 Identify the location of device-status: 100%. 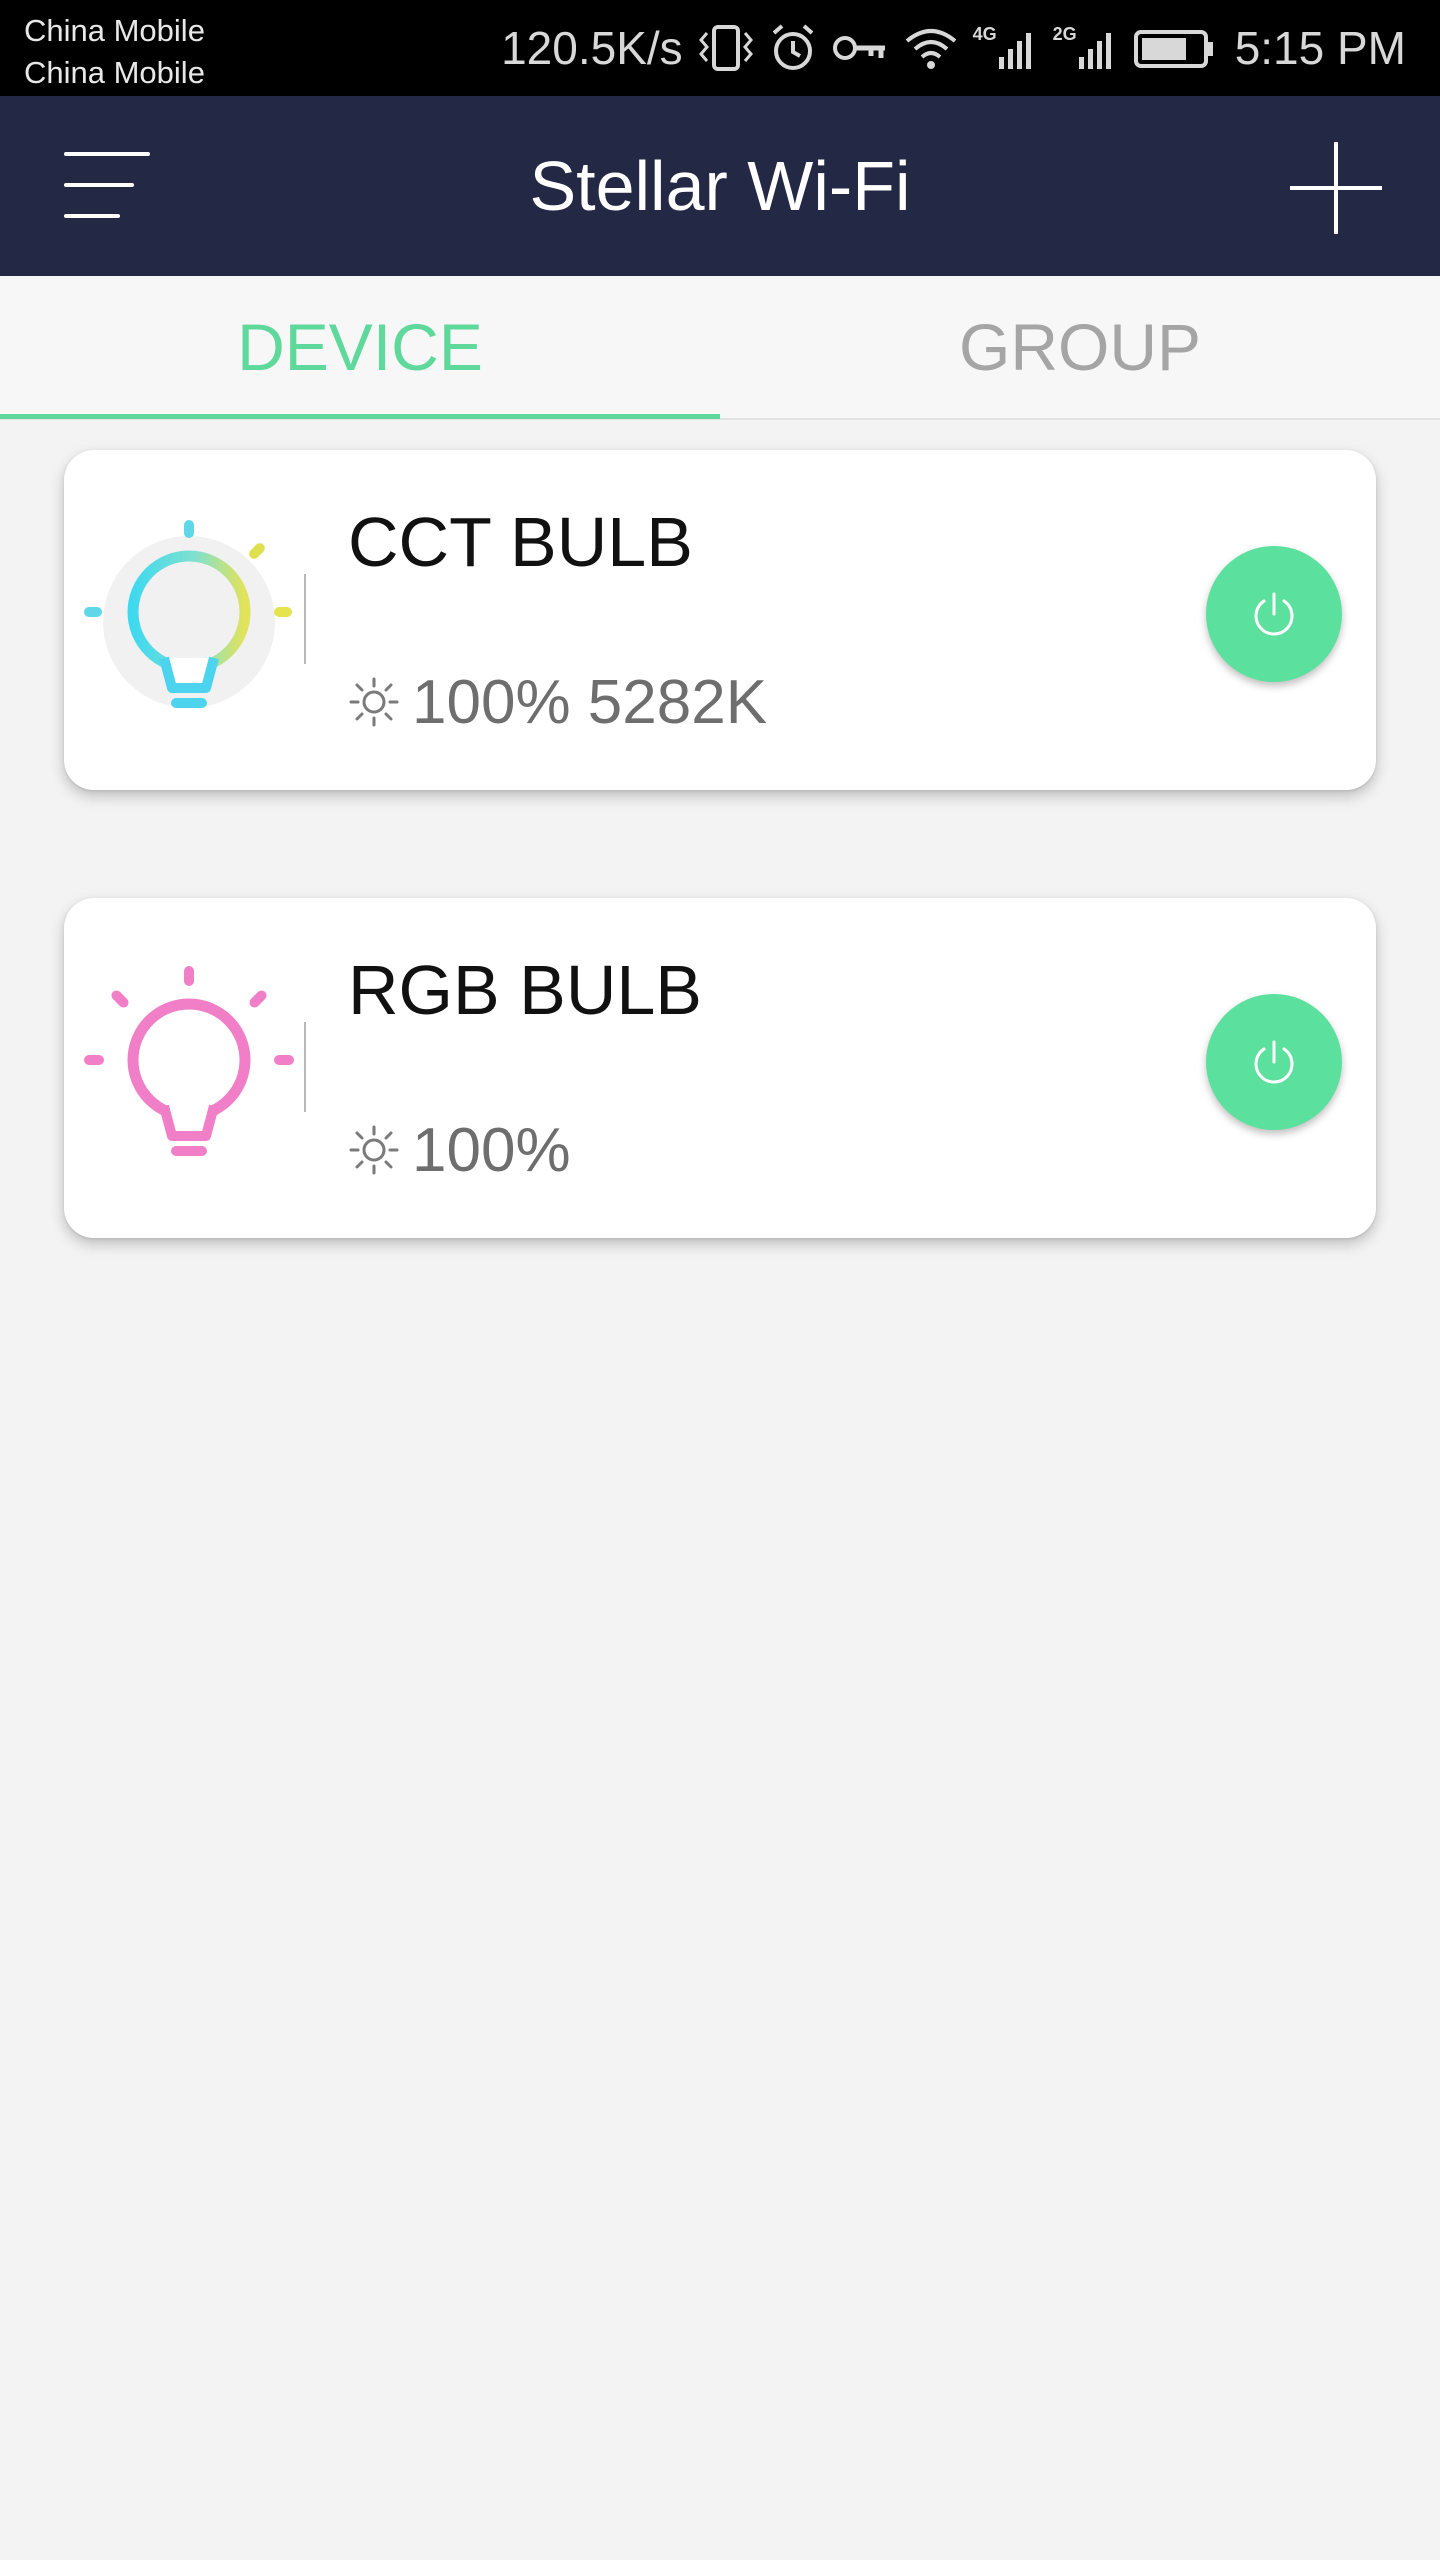
(459, 1150).